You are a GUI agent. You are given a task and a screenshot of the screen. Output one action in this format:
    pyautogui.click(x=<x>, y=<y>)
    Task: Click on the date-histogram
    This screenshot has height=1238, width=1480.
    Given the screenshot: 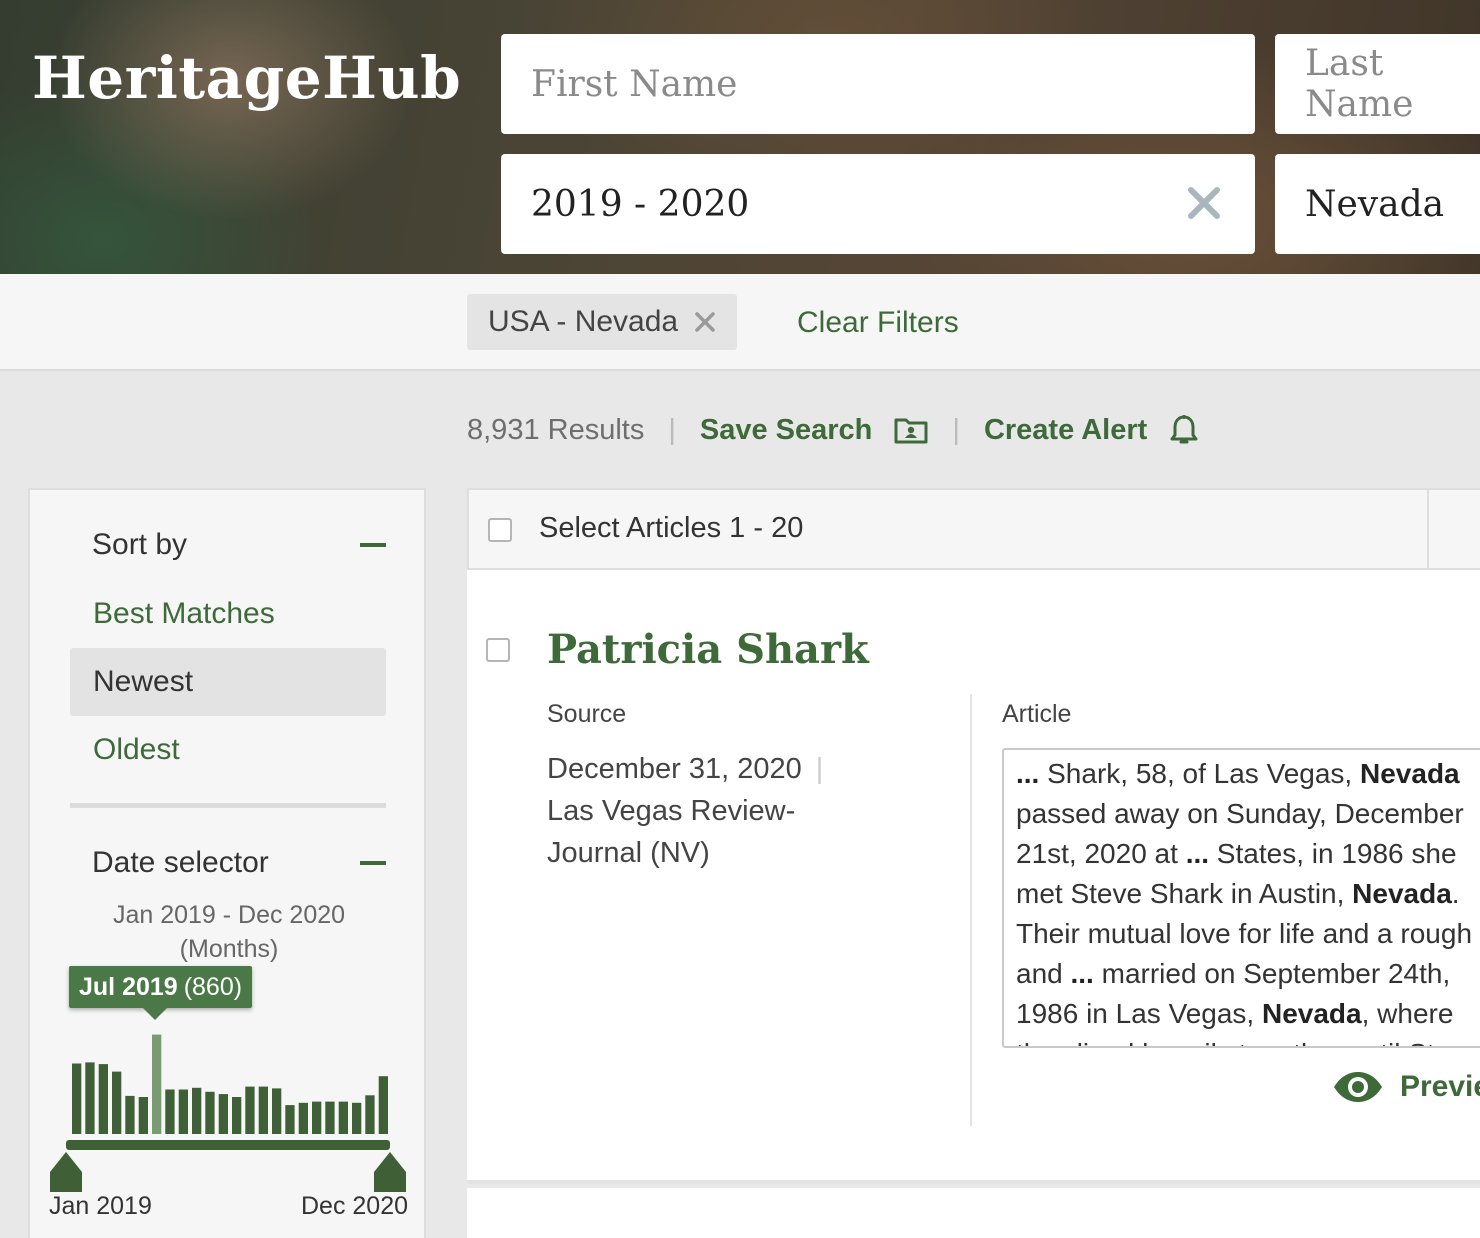 What is the action you would take?
    pyautogui.click(x=230, y=1102)
    